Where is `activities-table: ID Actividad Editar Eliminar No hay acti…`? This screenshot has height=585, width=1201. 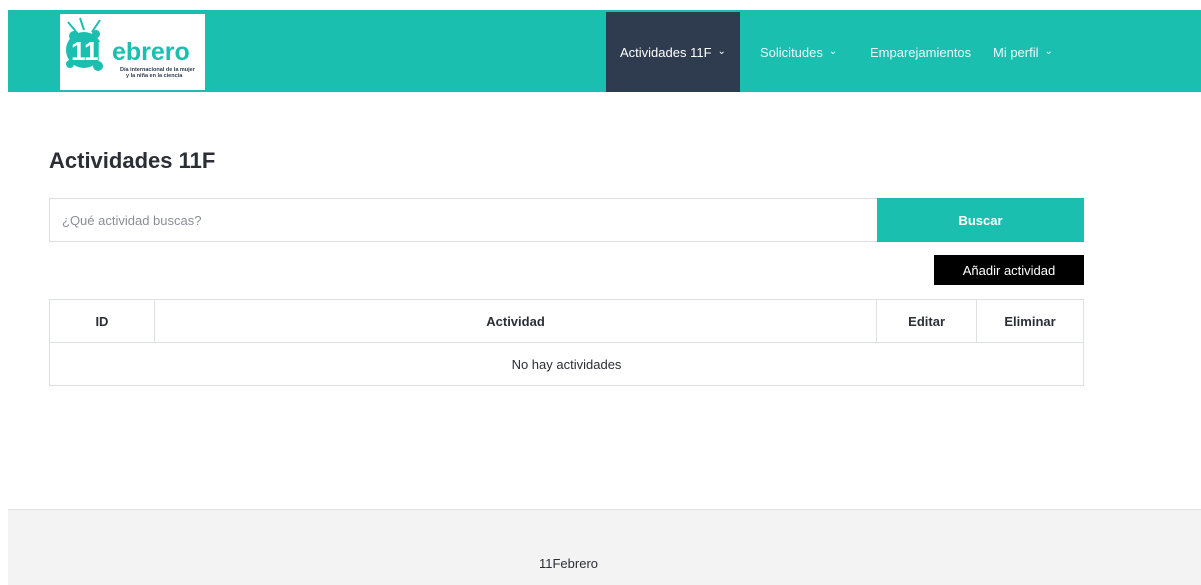 activities-table: ID Actividad Editar Eliminar No hay acti… is located at coordinates (566, 342).